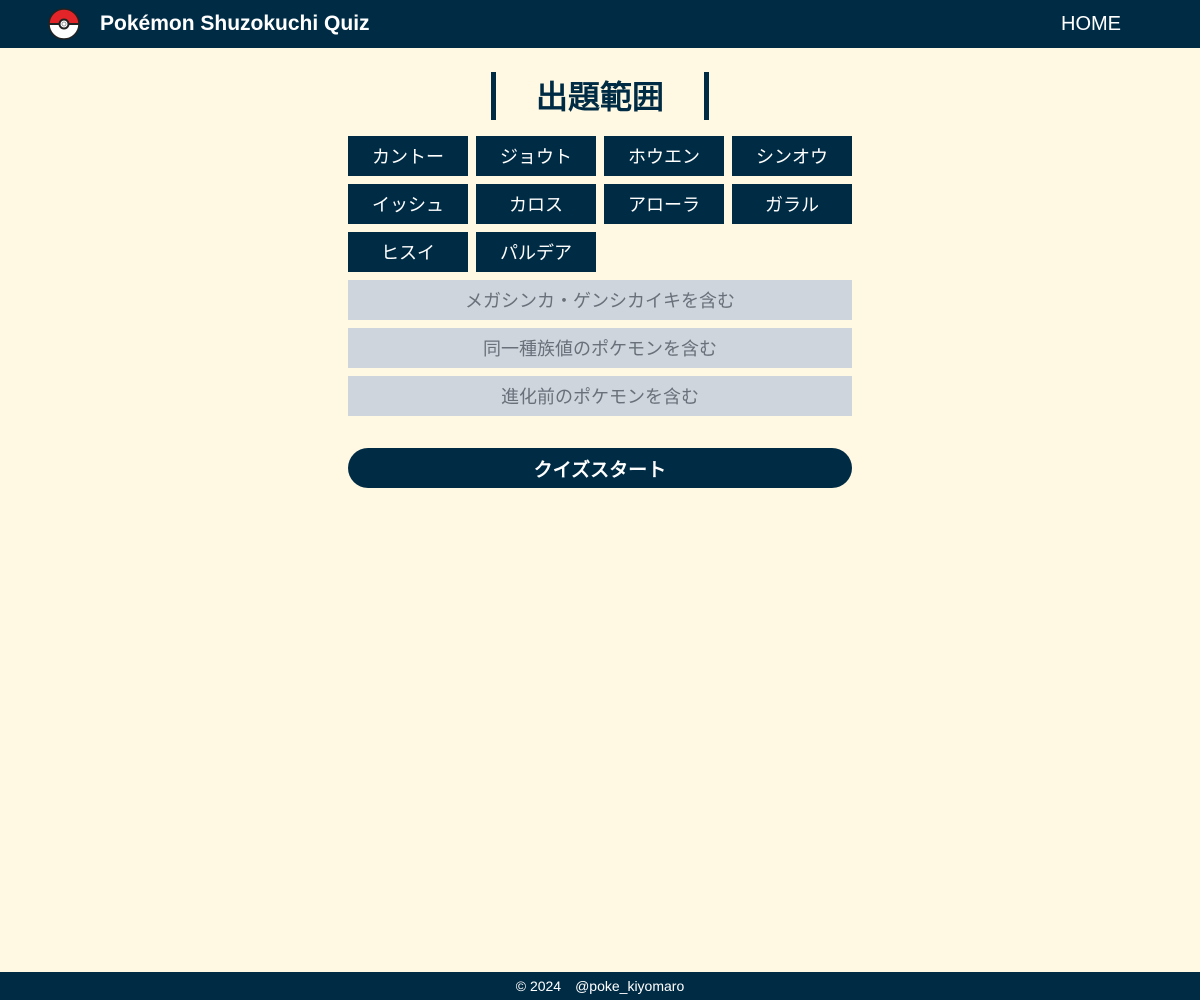 Image resolution: width=1200 pixels, height=1000 pixels. Describe the element at coordinates (600, 24) in the screenshot. I see `top-navbar: Pokémon Shuzokuchi Quiz HOME` at that location.